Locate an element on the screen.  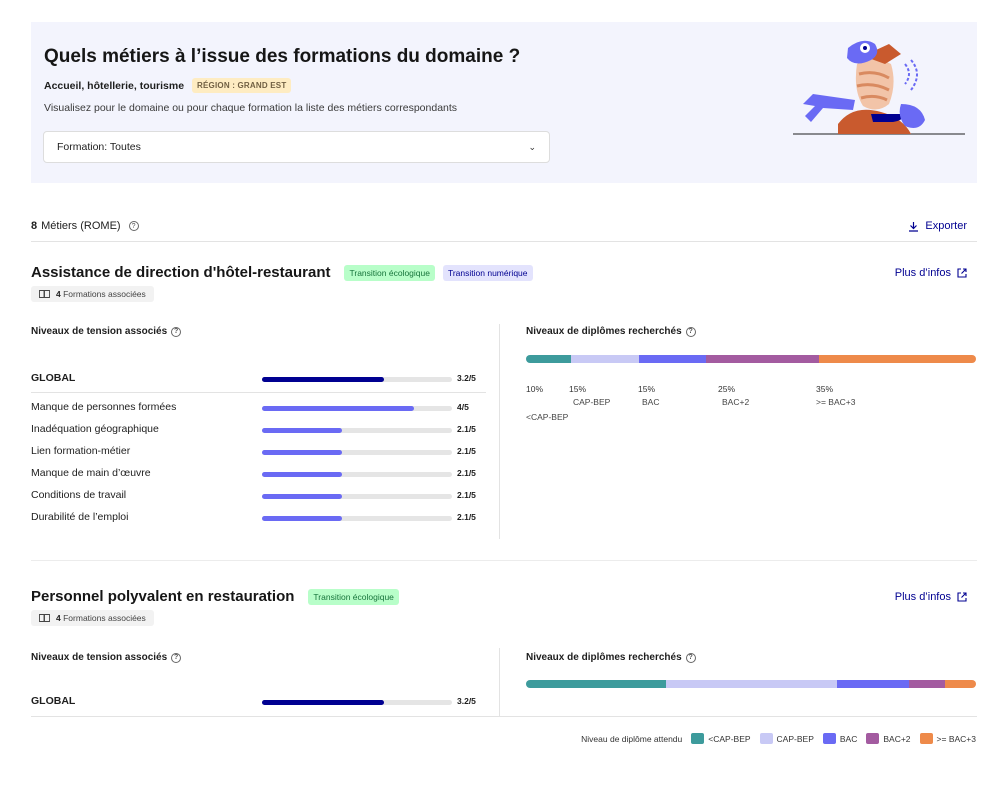
global-separator is located at coordinates (258, 392).